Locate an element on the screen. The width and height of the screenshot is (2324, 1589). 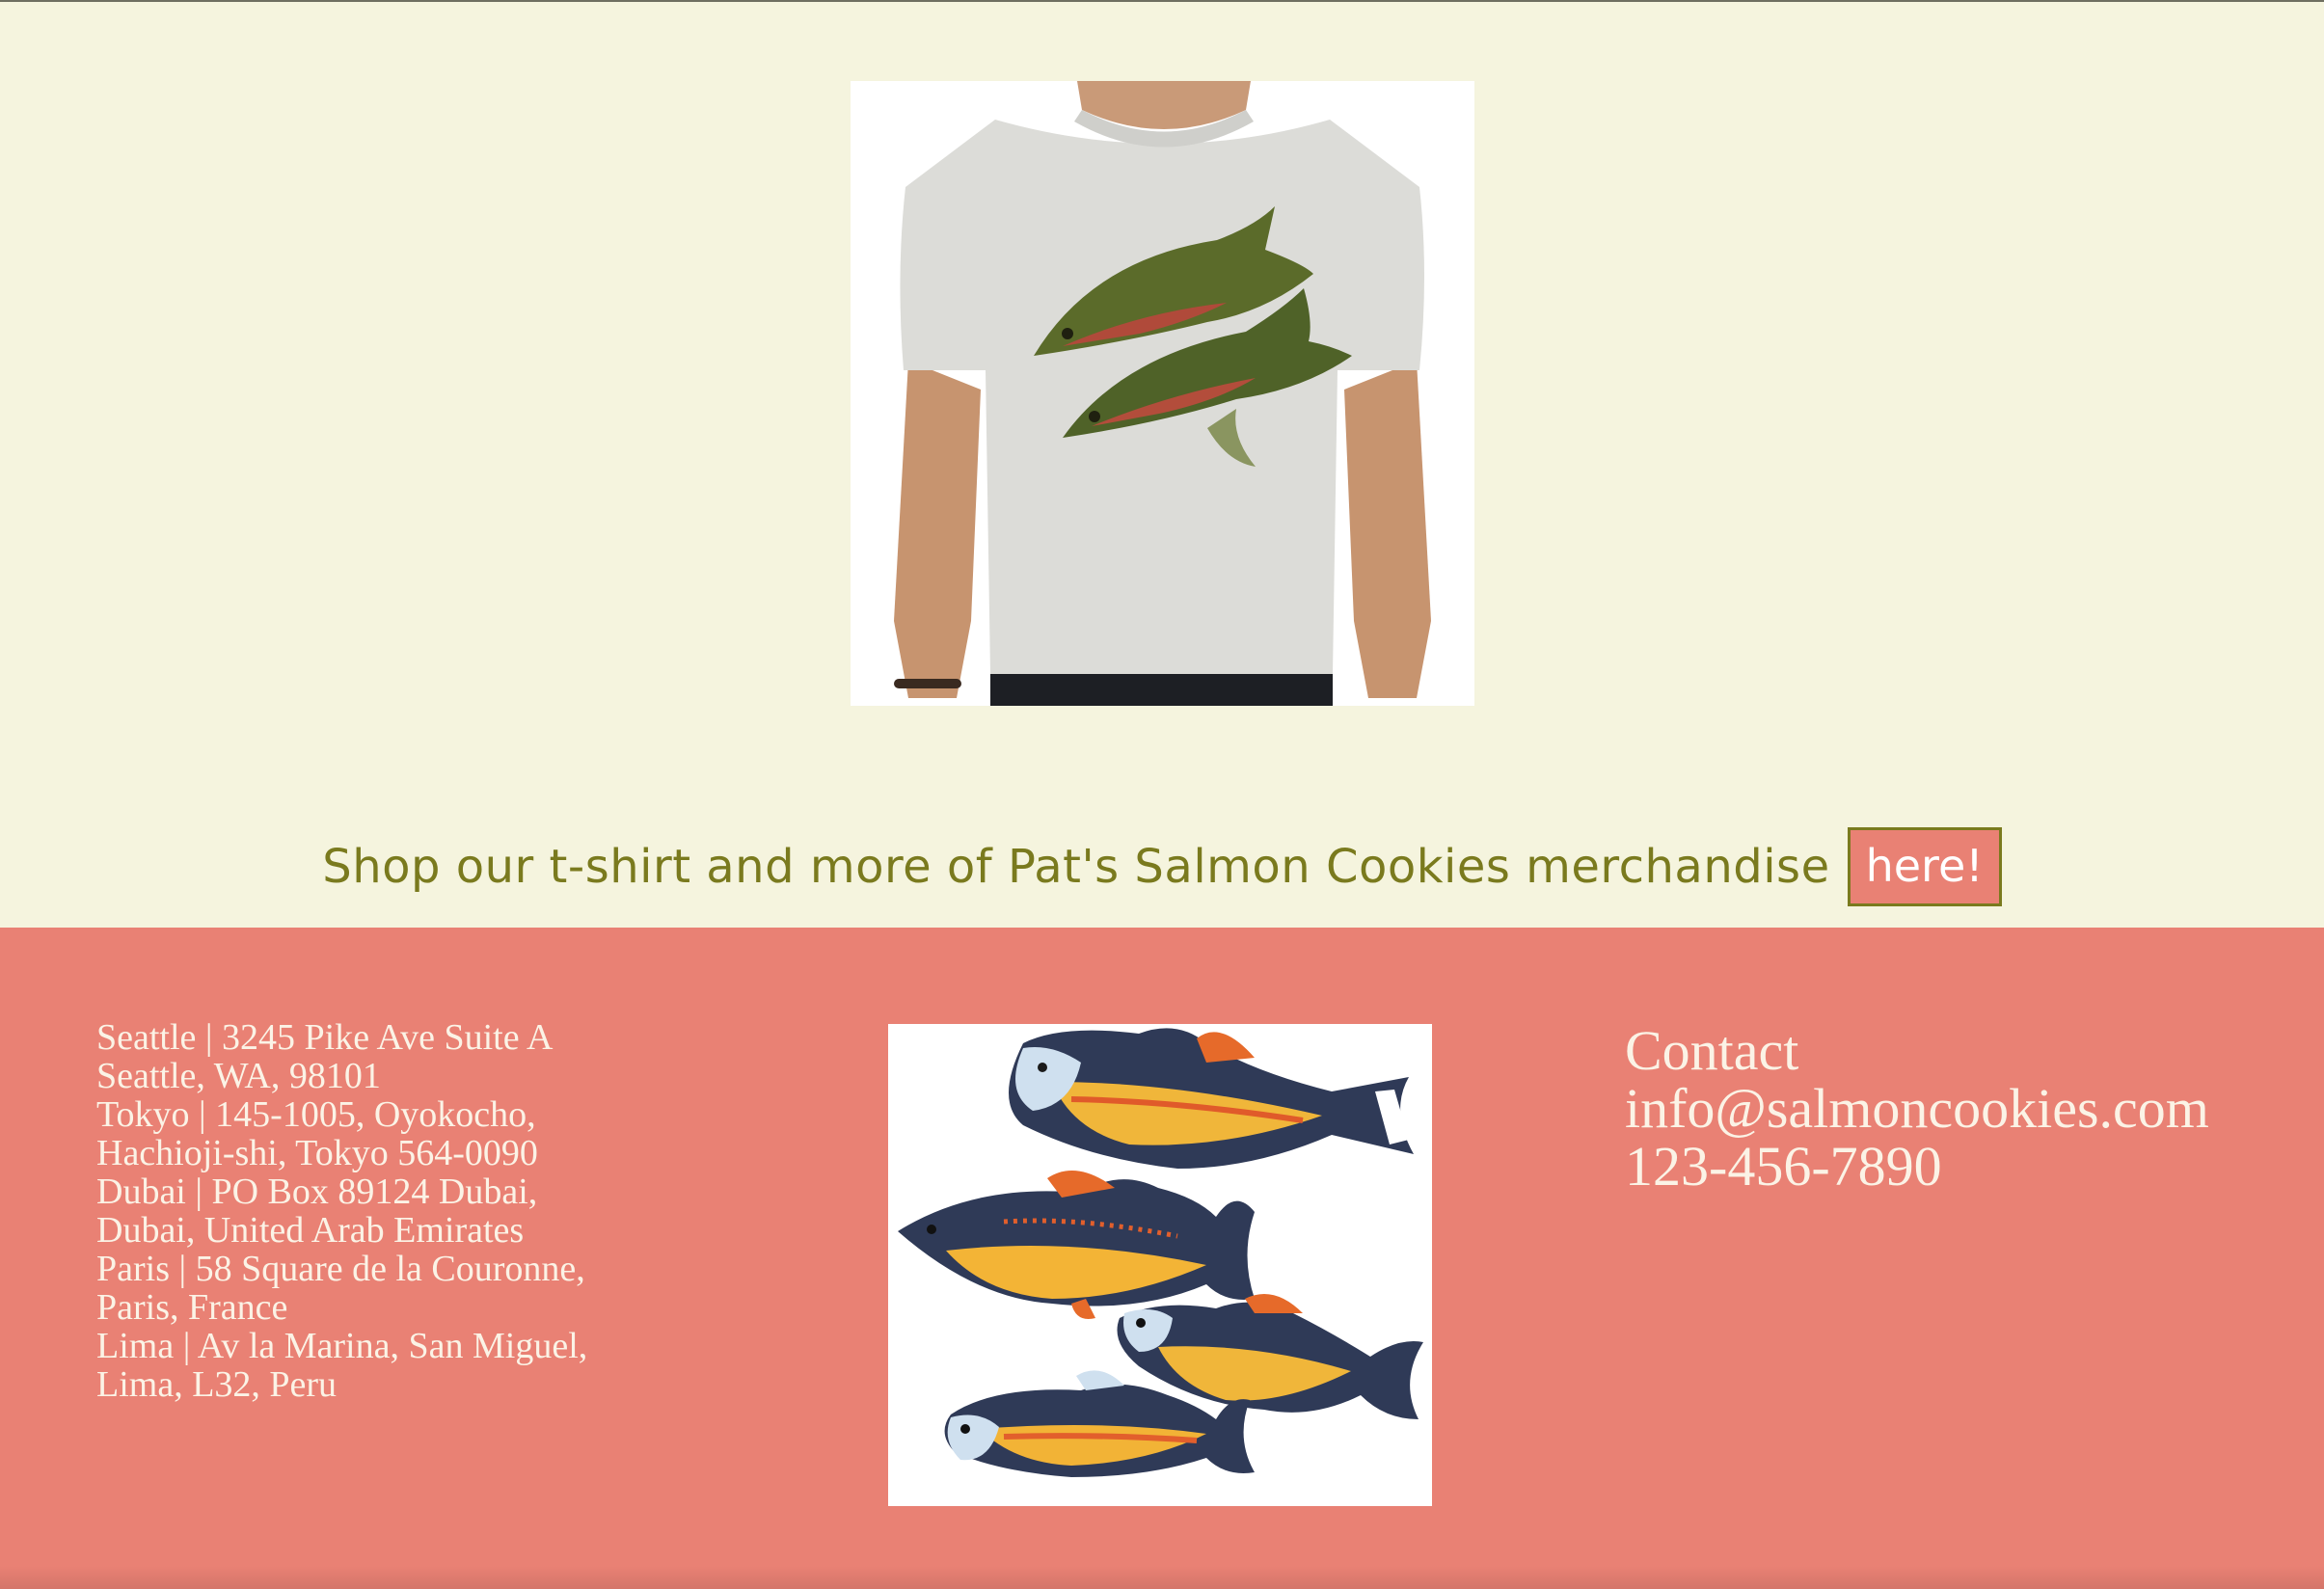
location-line: Paris, France is located at coordinates (192, 1307).